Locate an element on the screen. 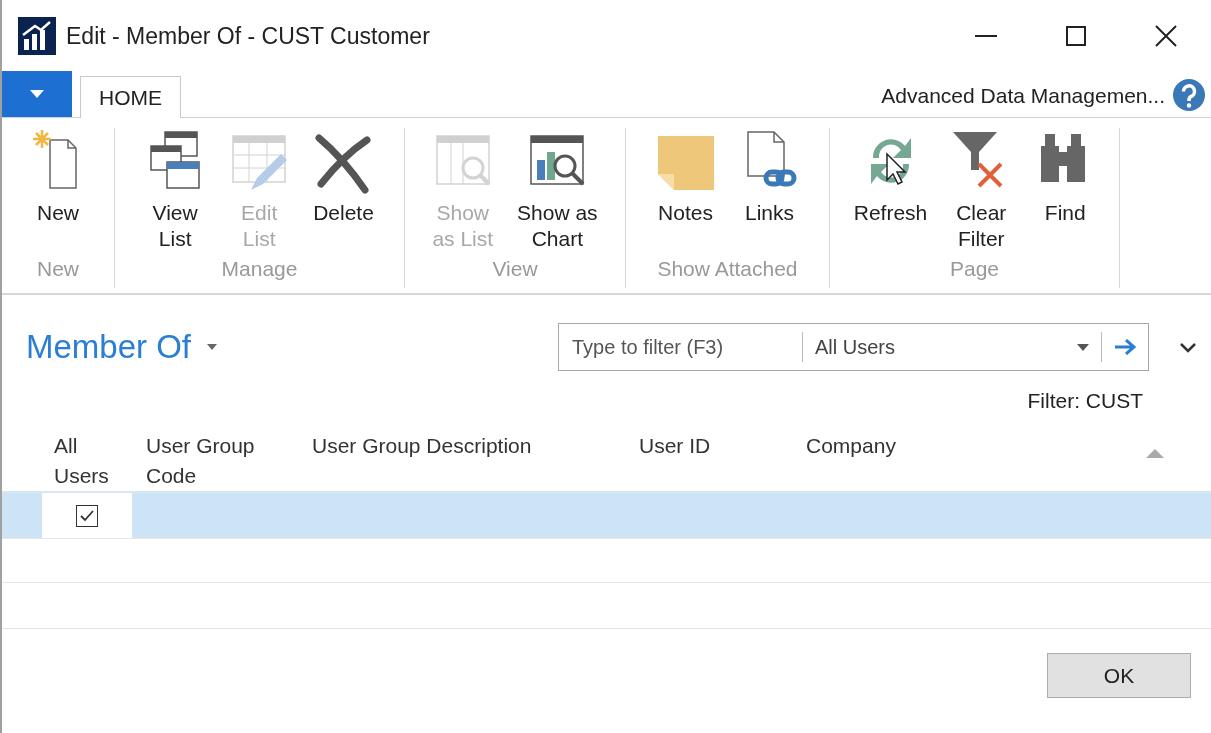 The width and height of the screenshot is (1211, 733). app-icon is located at coordinates (37, 36).